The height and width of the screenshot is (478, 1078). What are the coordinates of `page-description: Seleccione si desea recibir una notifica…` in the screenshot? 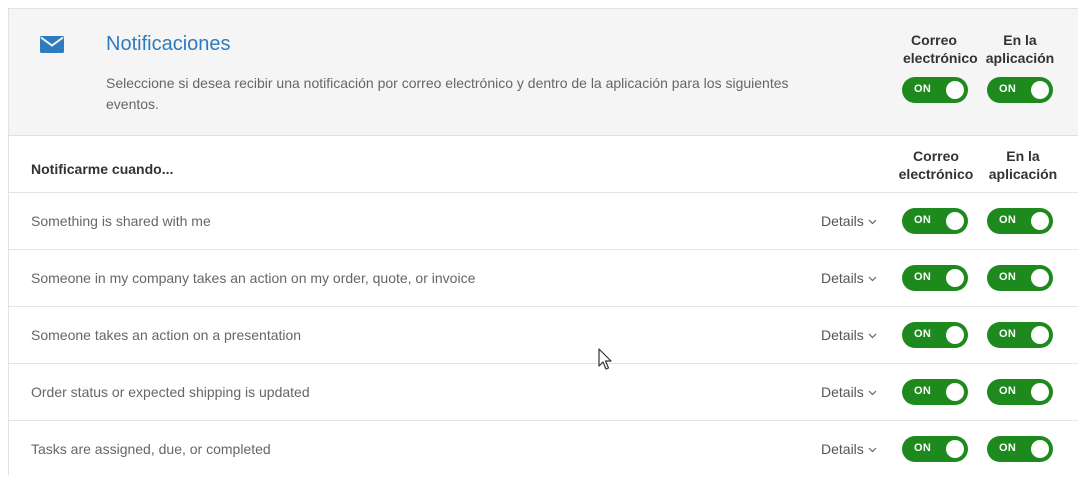 It's located at (447, 93).